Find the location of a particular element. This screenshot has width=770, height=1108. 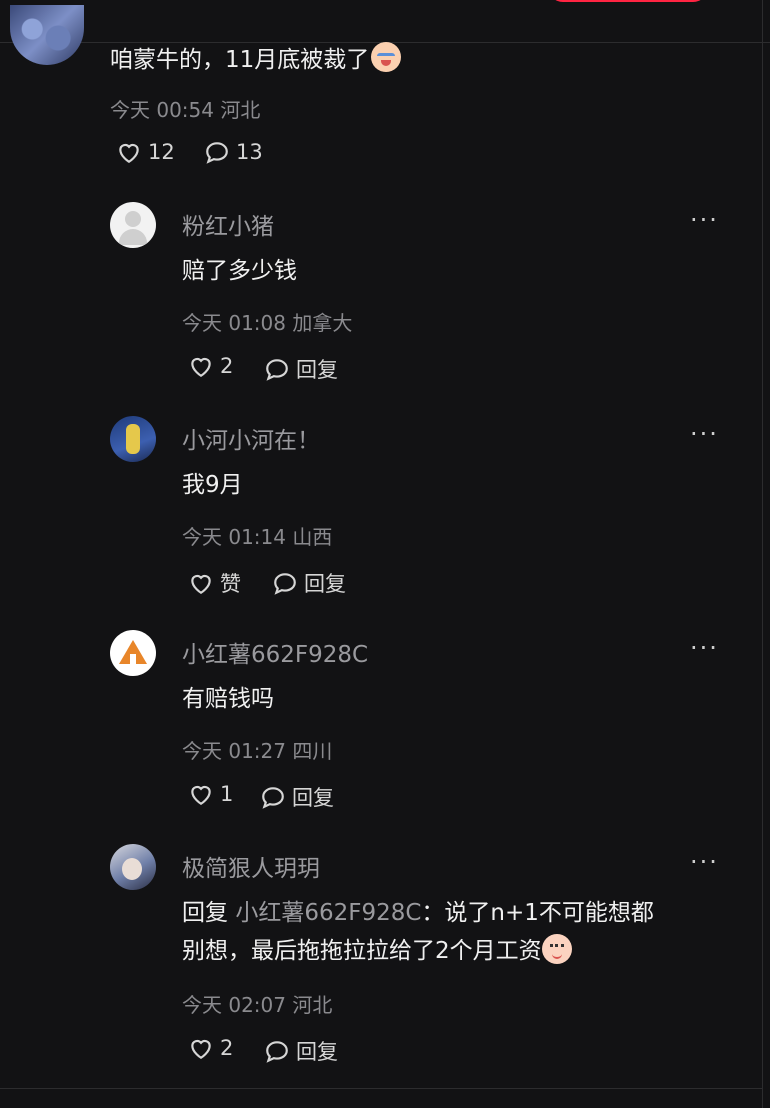

like-count: 12 is located at coordinates (161, 152).